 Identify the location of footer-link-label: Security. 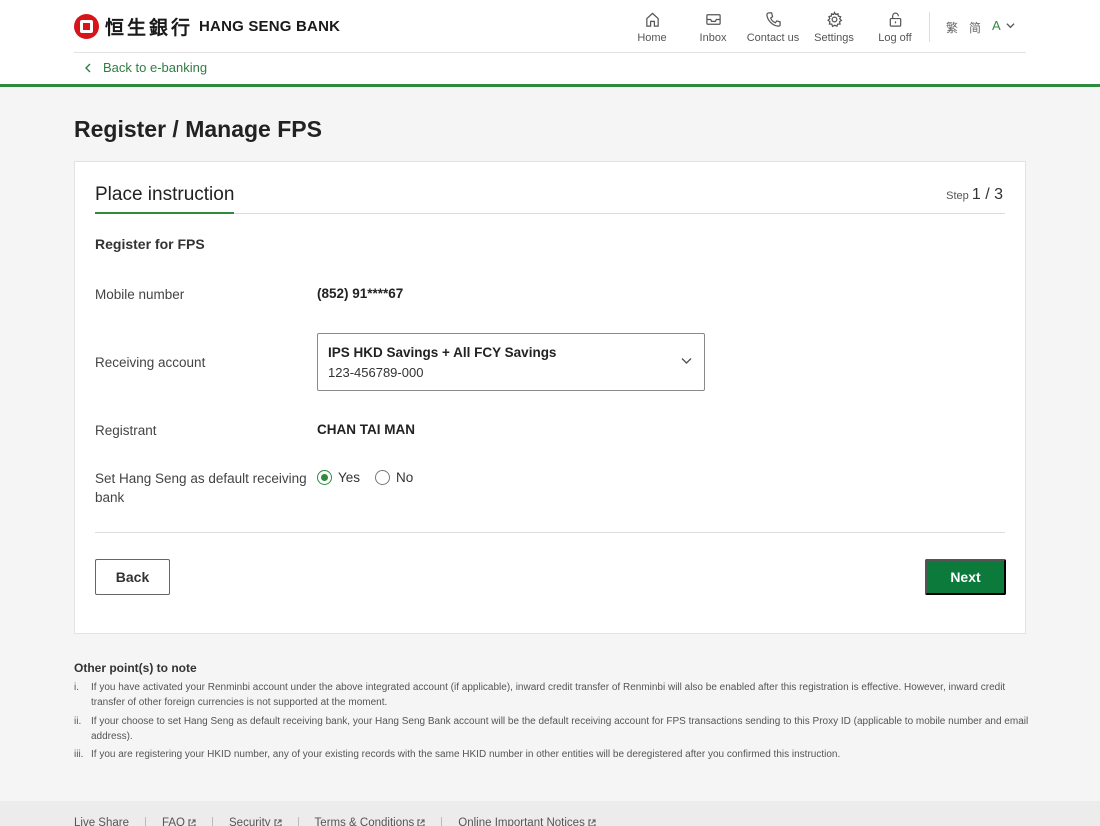
(250, 821).